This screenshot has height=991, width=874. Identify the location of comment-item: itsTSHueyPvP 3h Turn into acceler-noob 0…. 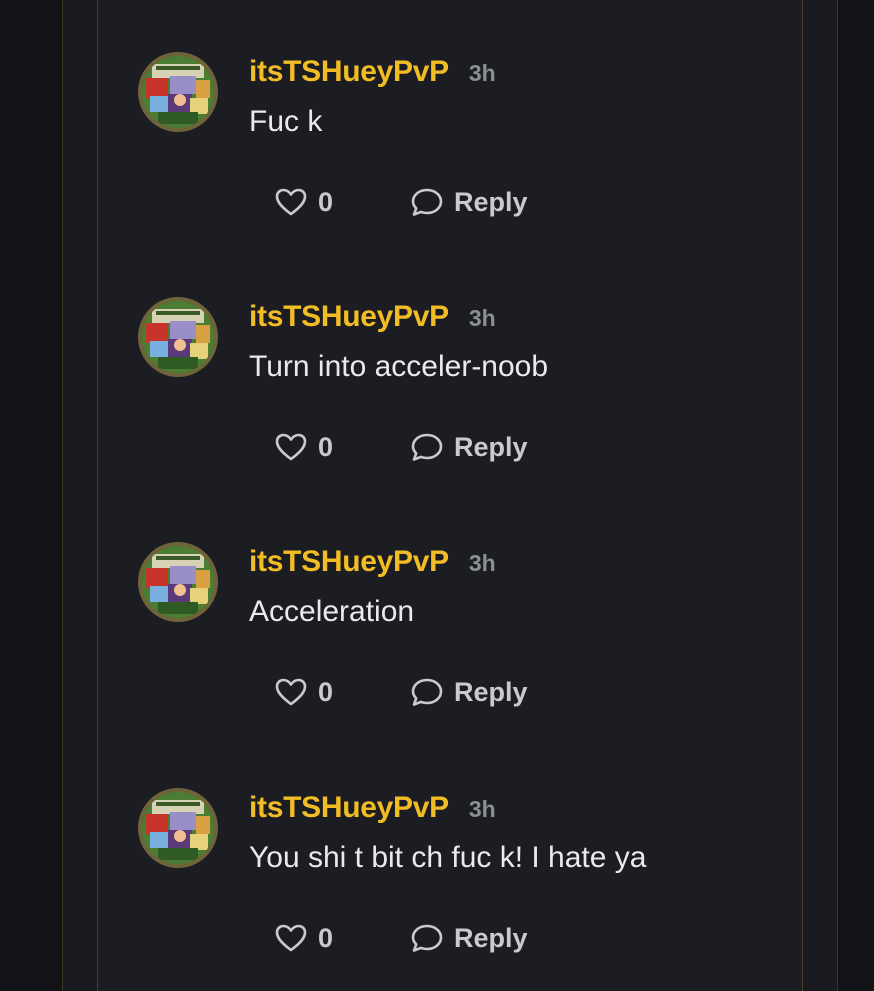
(448, 397).